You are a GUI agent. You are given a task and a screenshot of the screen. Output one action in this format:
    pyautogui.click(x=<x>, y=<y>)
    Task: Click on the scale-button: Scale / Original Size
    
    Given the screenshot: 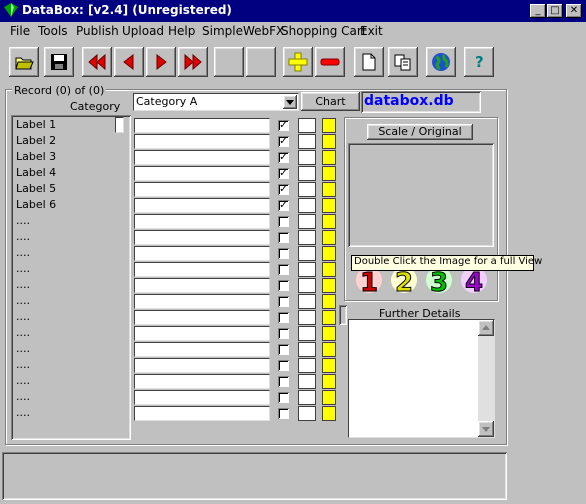 What is the action you would take?
    pyautogui.click(x=420, y=139)
    